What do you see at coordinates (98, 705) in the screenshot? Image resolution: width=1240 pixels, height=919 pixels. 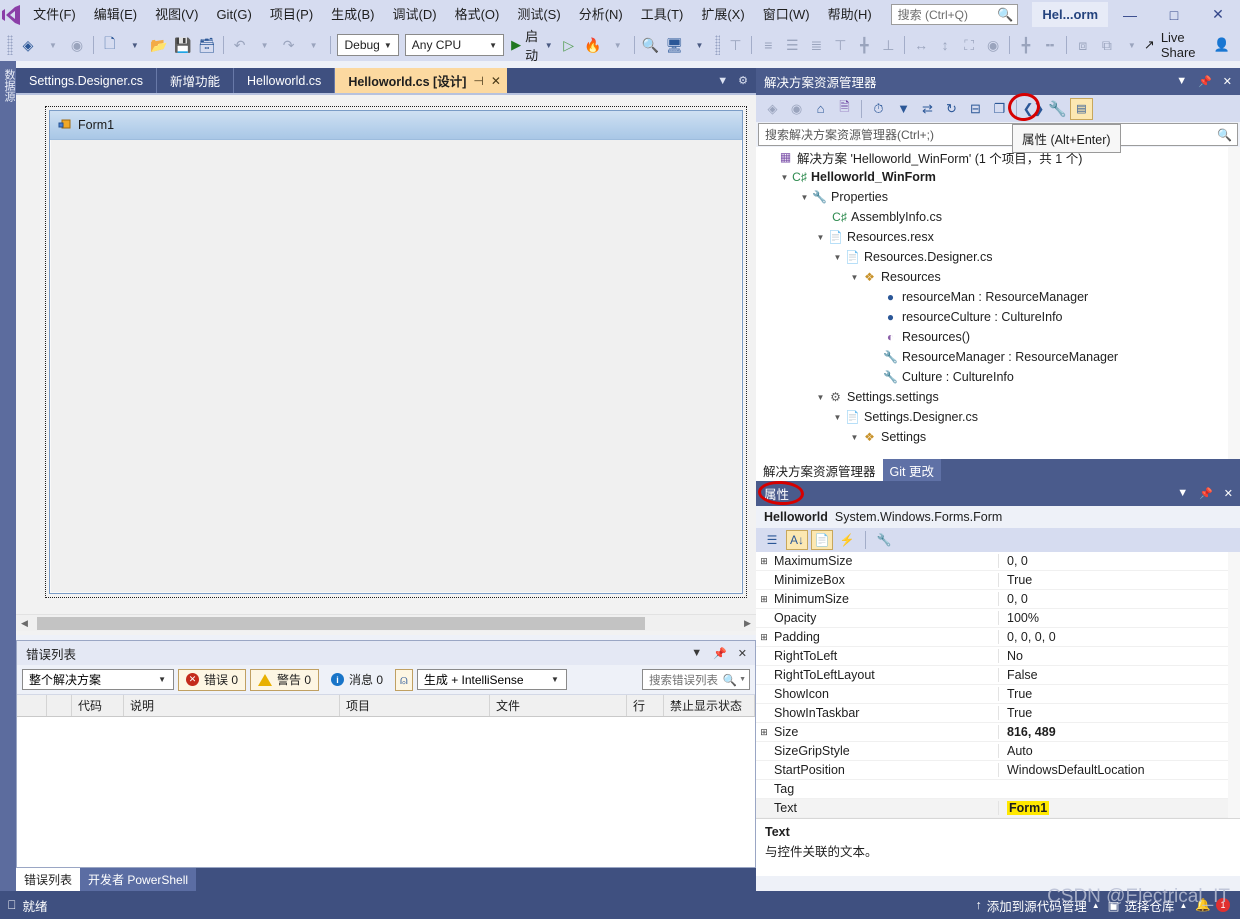 I see `col-code: 代码` at bounding box center [98, 705].